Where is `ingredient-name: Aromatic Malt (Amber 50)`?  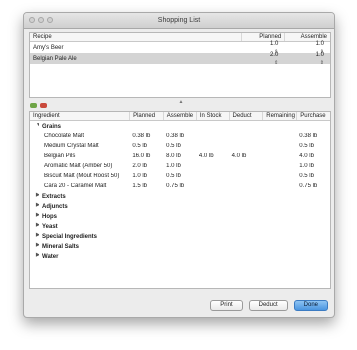 ingredient-name: Aromatic Malt (Amber 50) is located at coordinates (78, 166).